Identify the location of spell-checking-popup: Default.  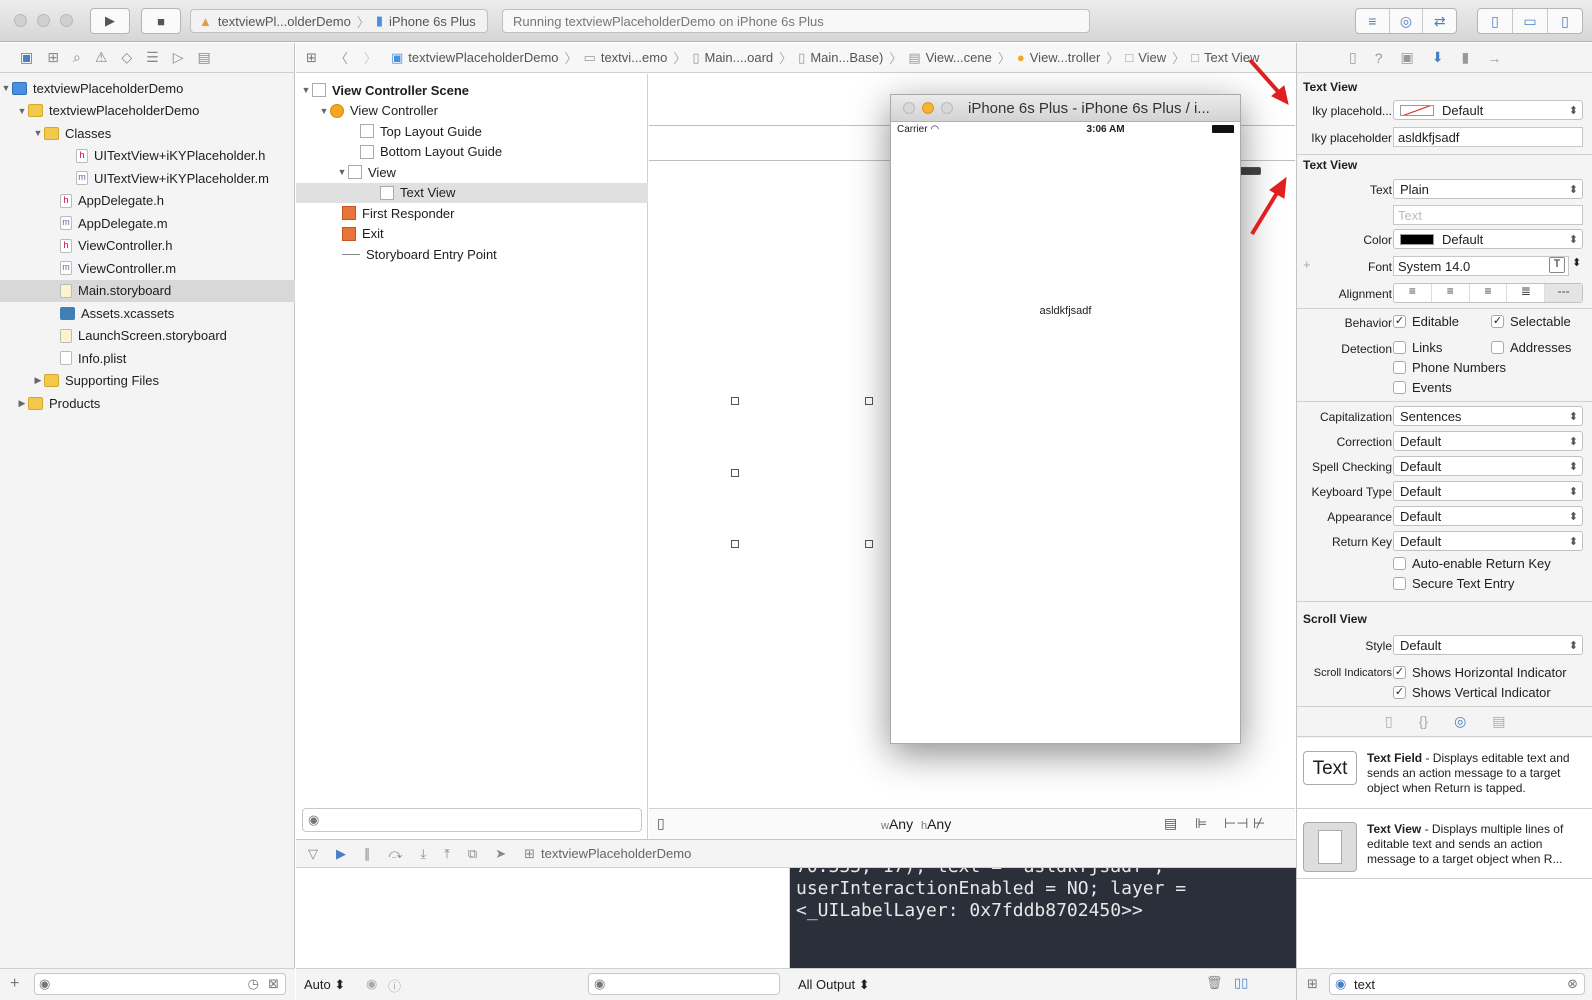
(1488, 466).